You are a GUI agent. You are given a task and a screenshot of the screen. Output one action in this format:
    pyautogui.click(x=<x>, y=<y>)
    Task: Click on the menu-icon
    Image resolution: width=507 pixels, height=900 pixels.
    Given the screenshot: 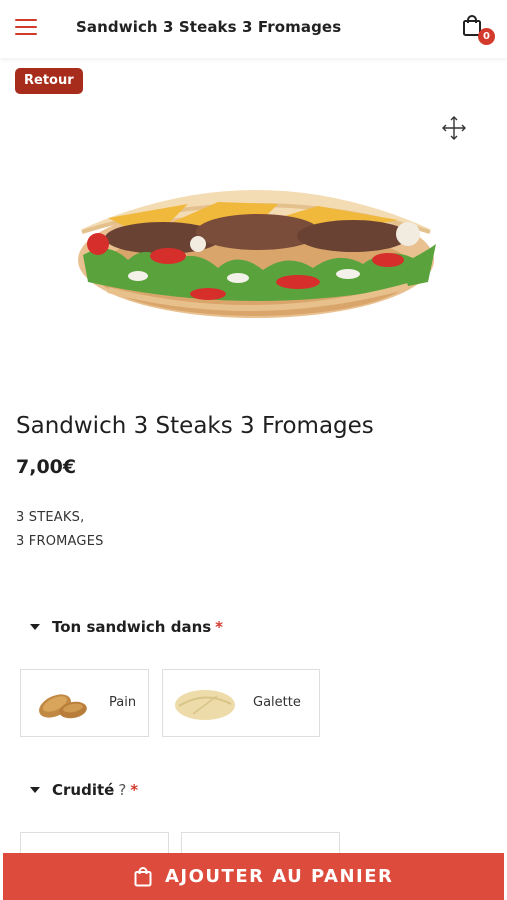 What is the action you would take?
    pyautogui.click(x=26, y=28)
    